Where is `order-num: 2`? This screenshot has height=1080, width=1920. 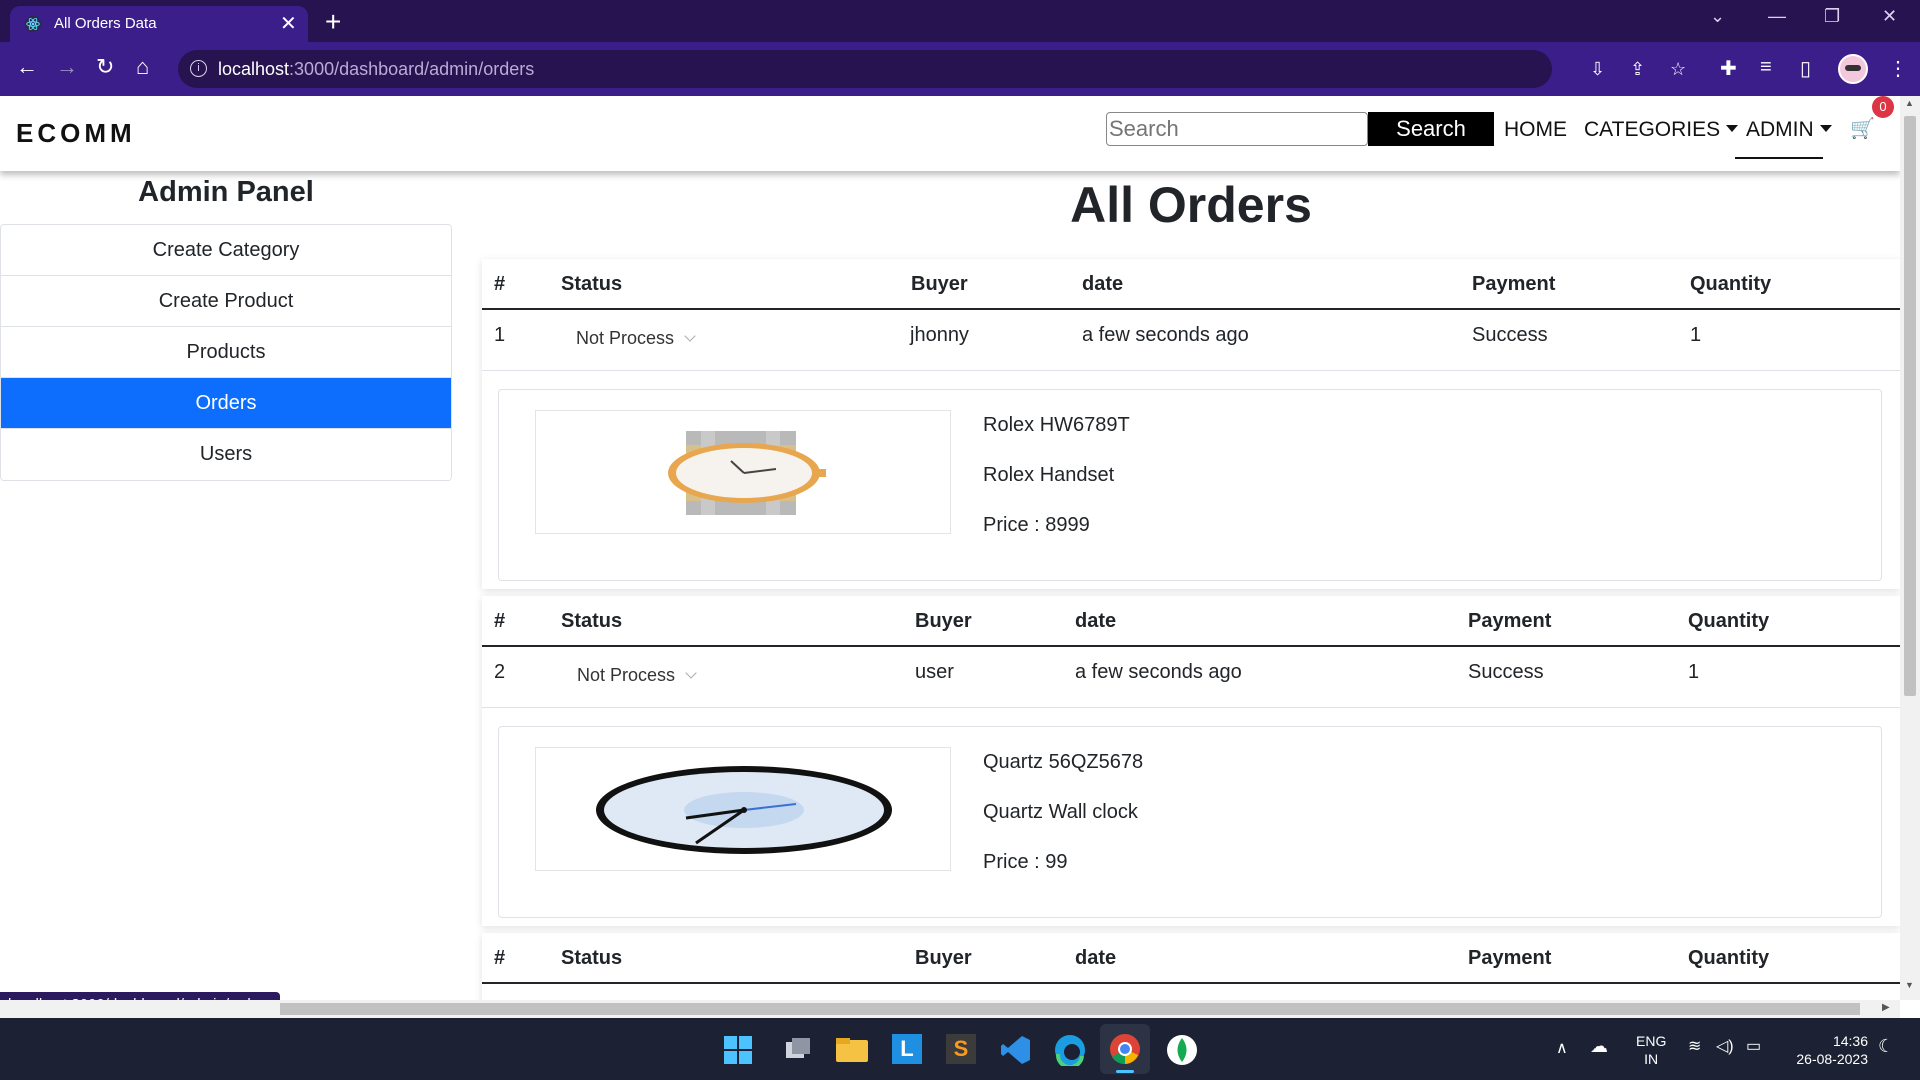
order-num: 2 is located at coordinates (500, 672).